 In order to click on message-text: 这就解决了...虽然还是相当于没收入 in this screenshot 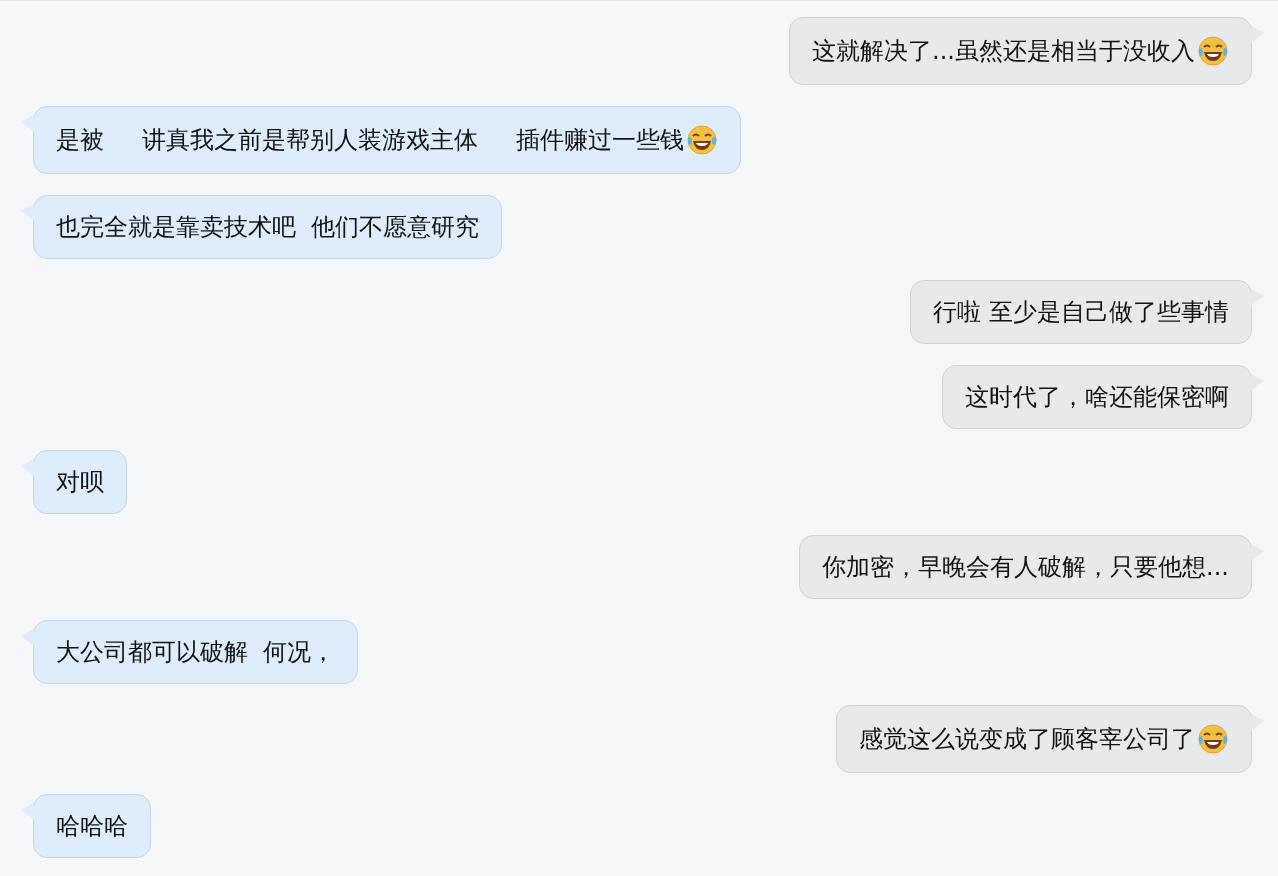, I will do `click(1003, 51)`.